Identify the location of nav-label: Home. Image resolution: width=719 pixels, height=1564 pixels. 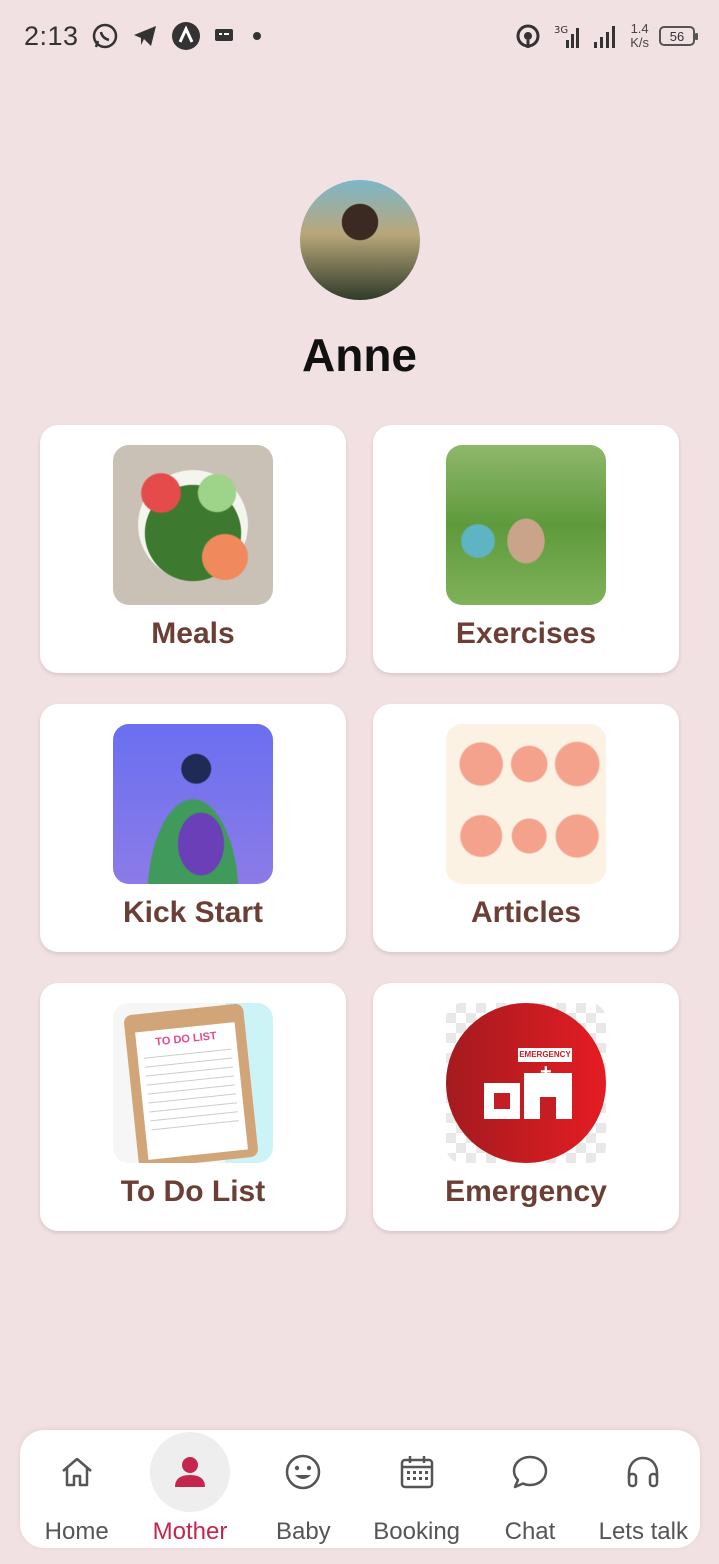
(76, 1531).